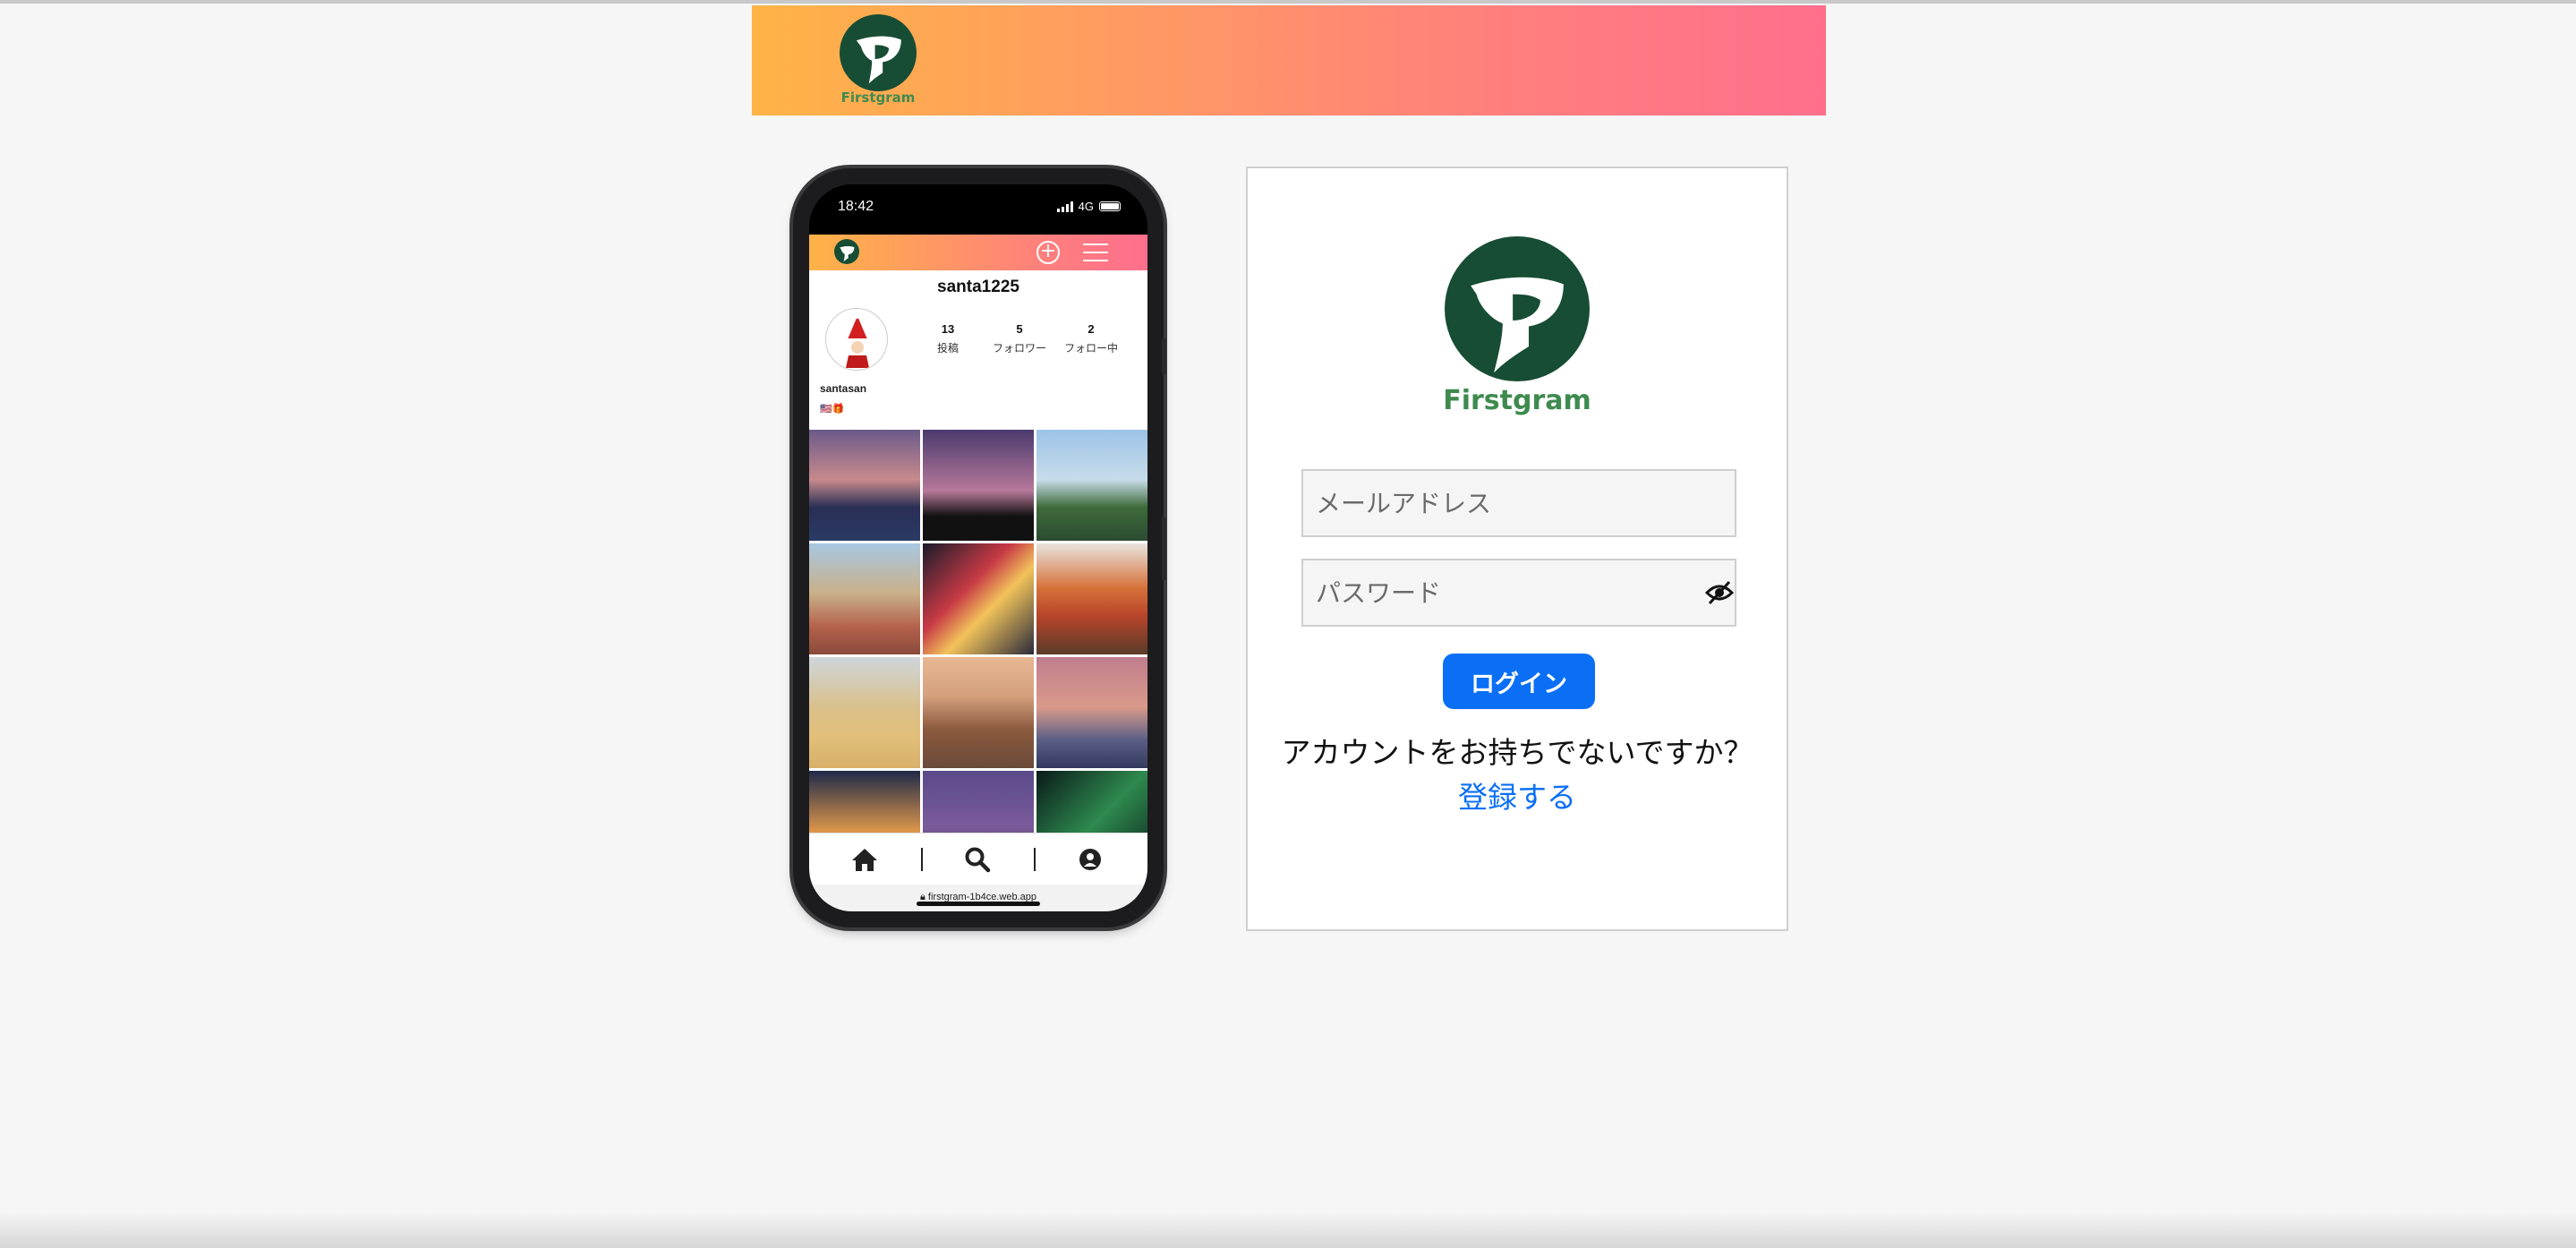  I want to click on email-field, so click(1518, 503).